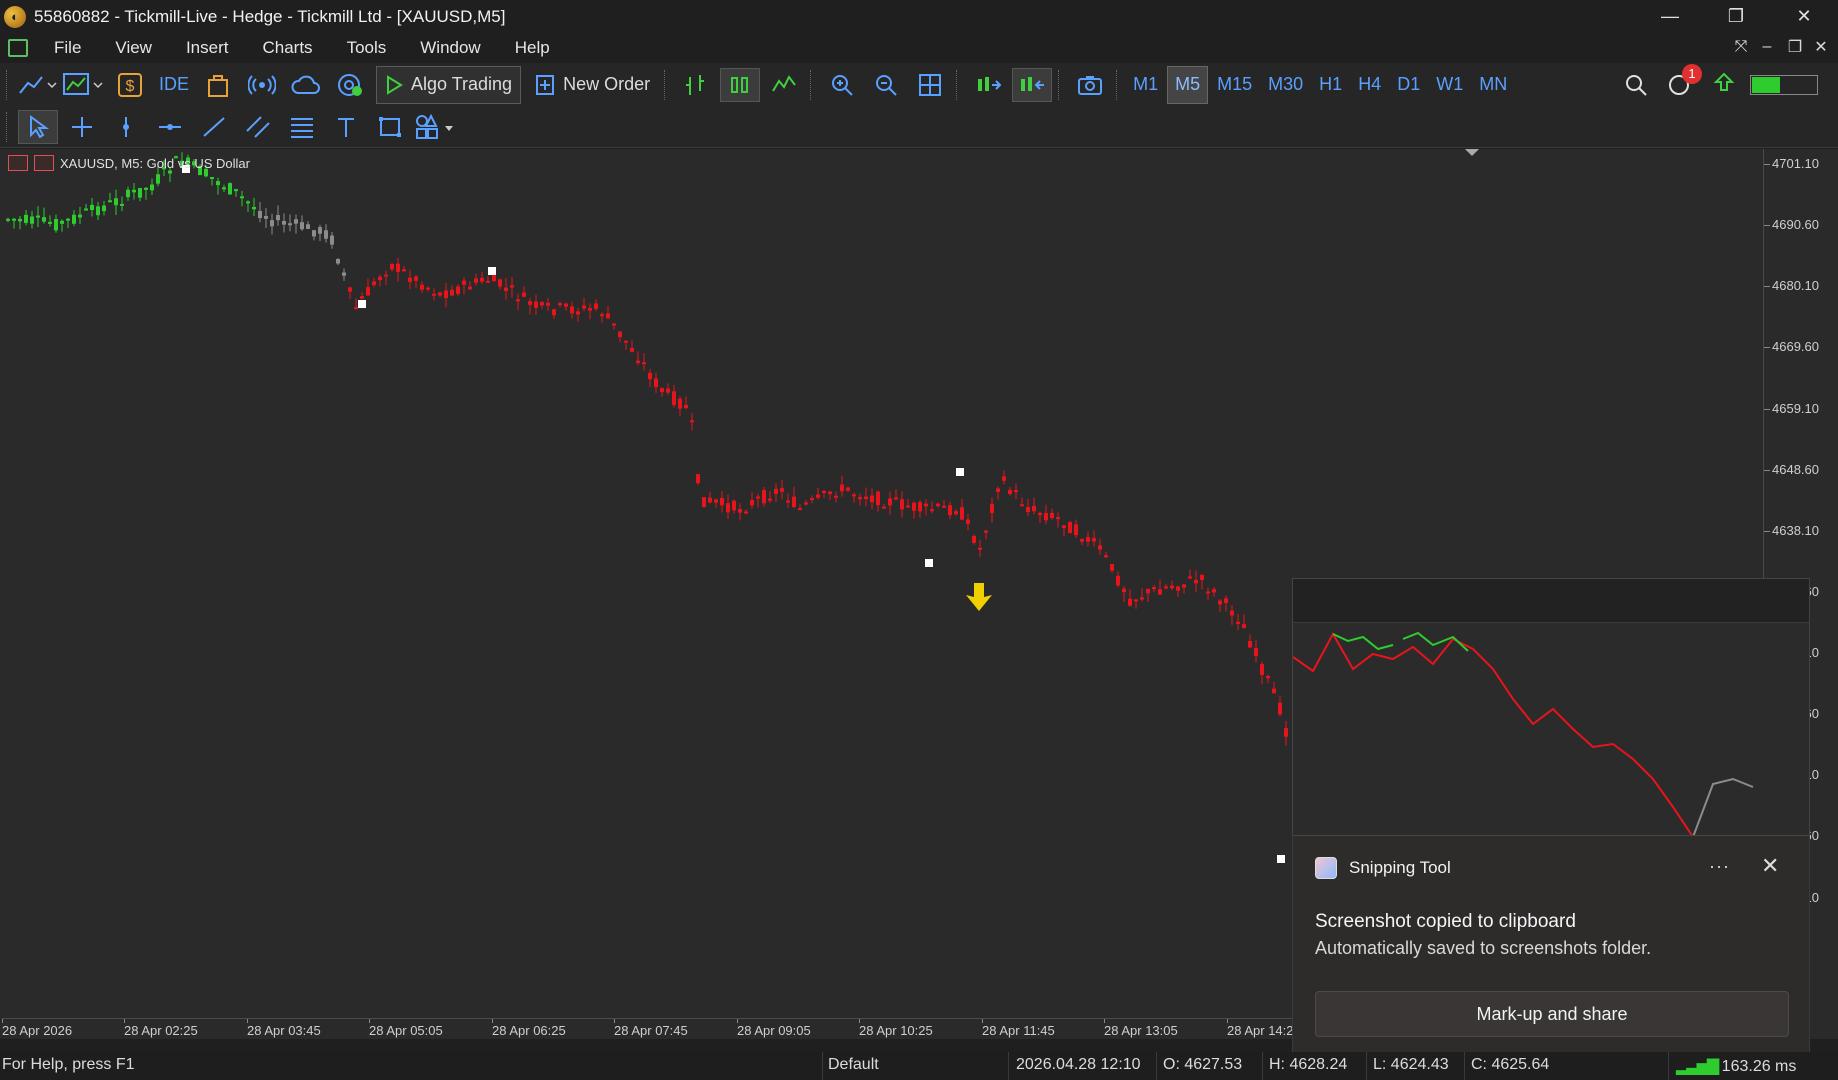 This screenshot has height=1080, width=1838. Describe the element at coordinates (7, 84) in the screenshot. I see `toolbar-grip` at that location.